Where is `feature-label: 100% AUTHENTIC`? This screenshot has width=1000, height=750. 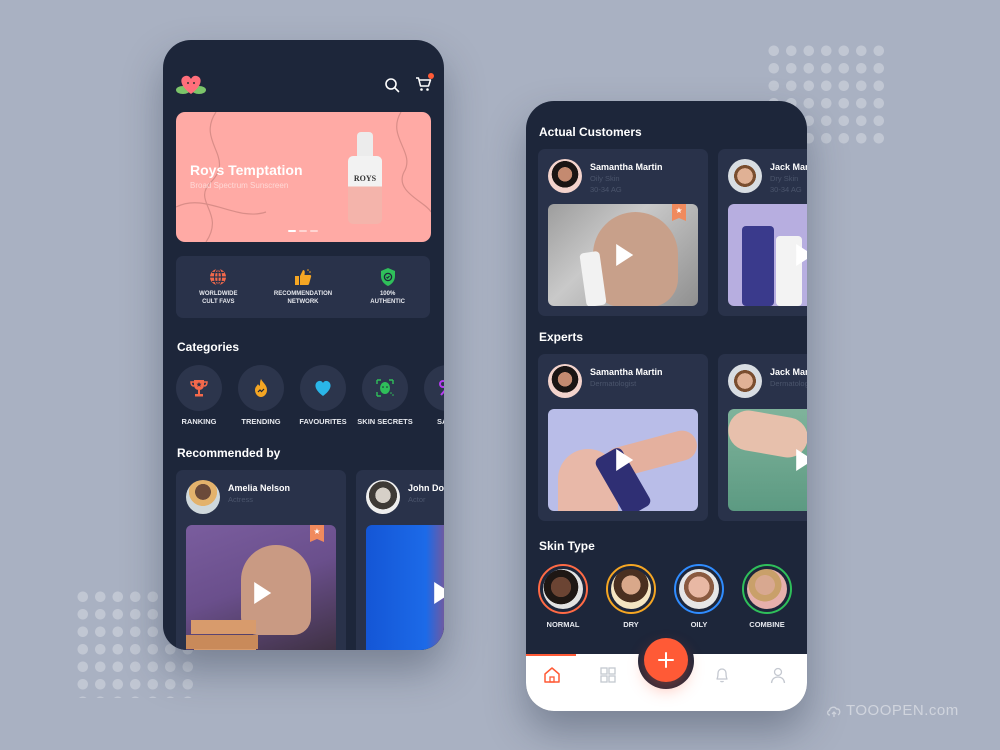
feature-label: 100% AUTHENTIC is located at coordinates (387, 298).